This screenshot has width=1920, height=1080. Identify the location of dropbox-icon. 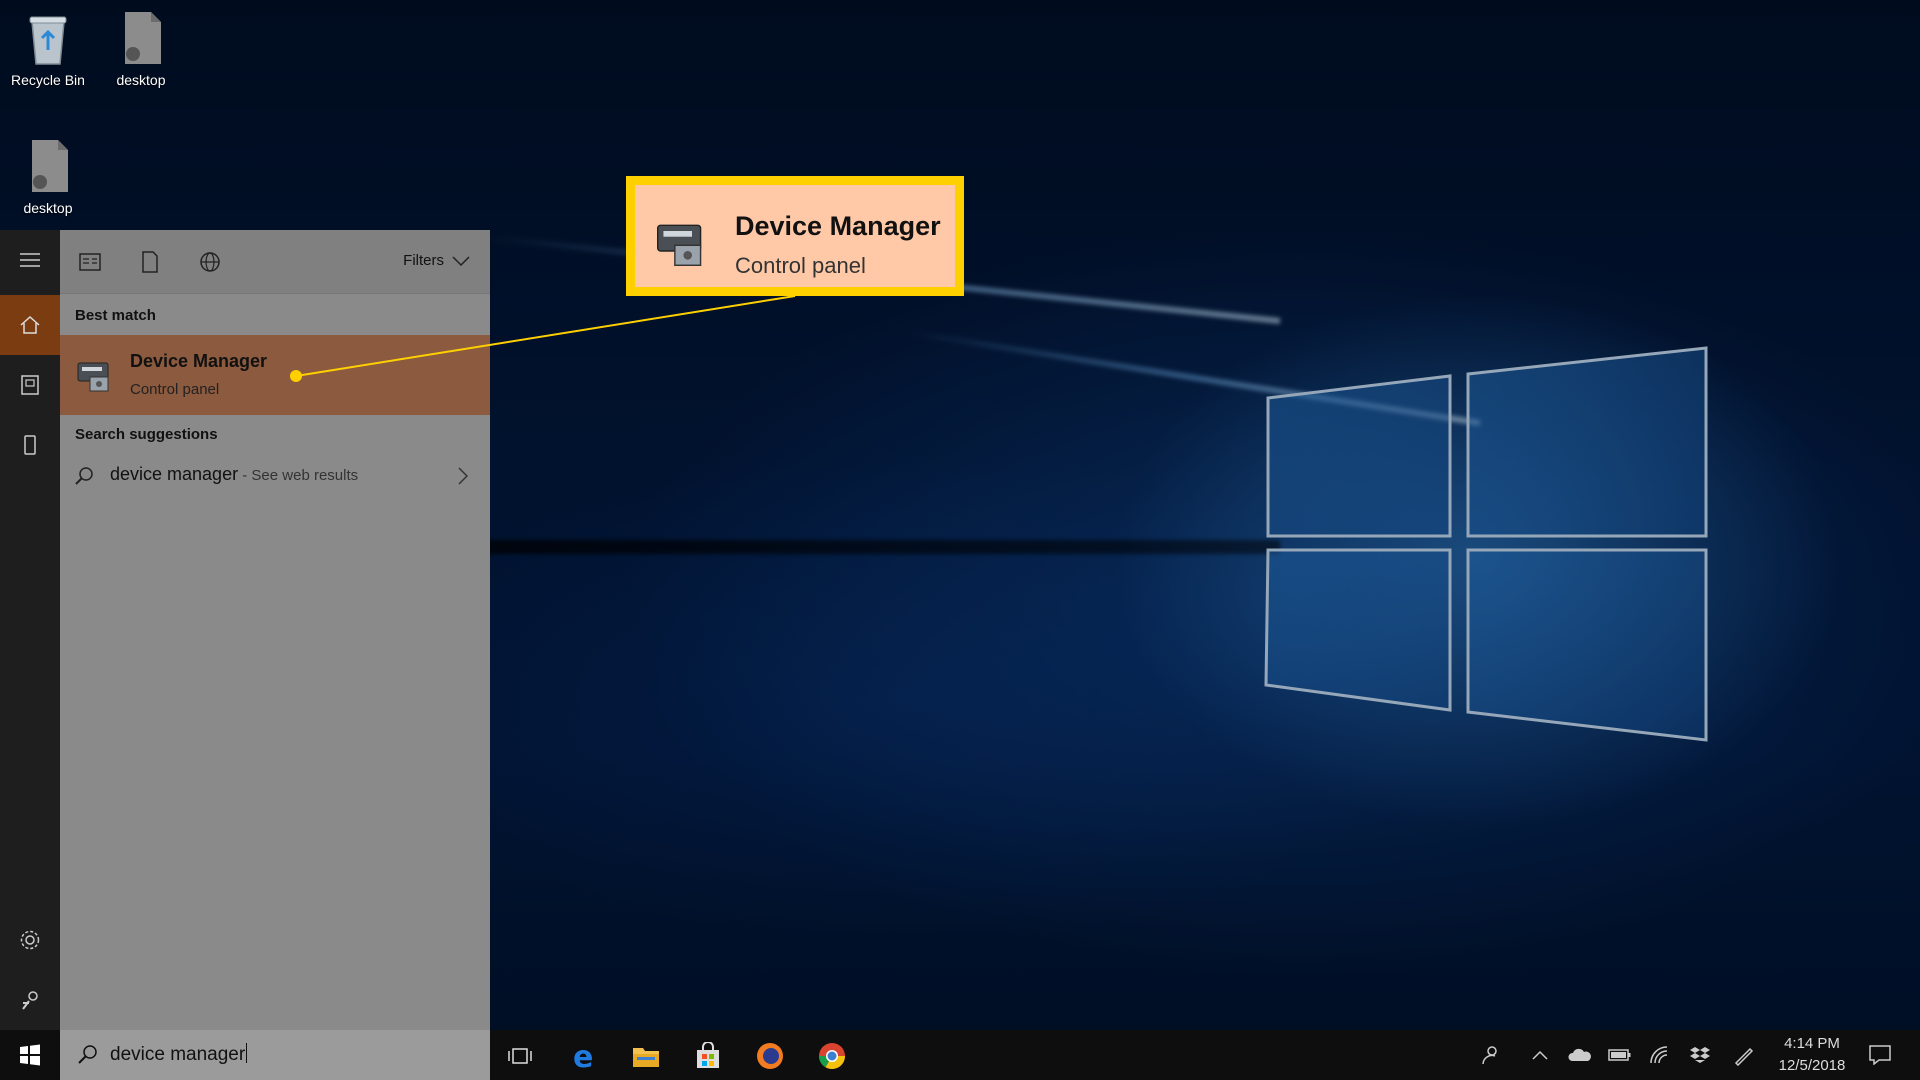
(1700, 1055).